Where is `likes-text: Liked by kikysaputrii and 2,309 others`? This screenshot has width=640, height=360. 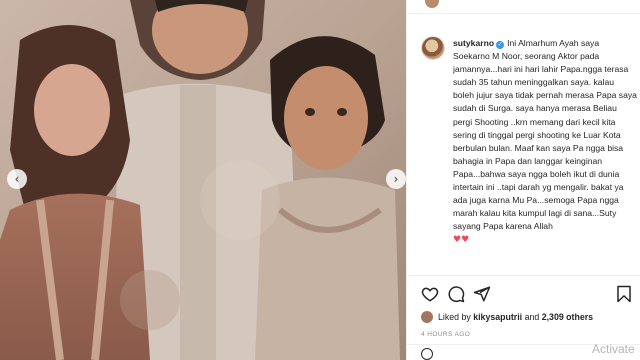 likes-text: Liked by kikysaputrii and 2,309 others is located at coordinates (515, 317).